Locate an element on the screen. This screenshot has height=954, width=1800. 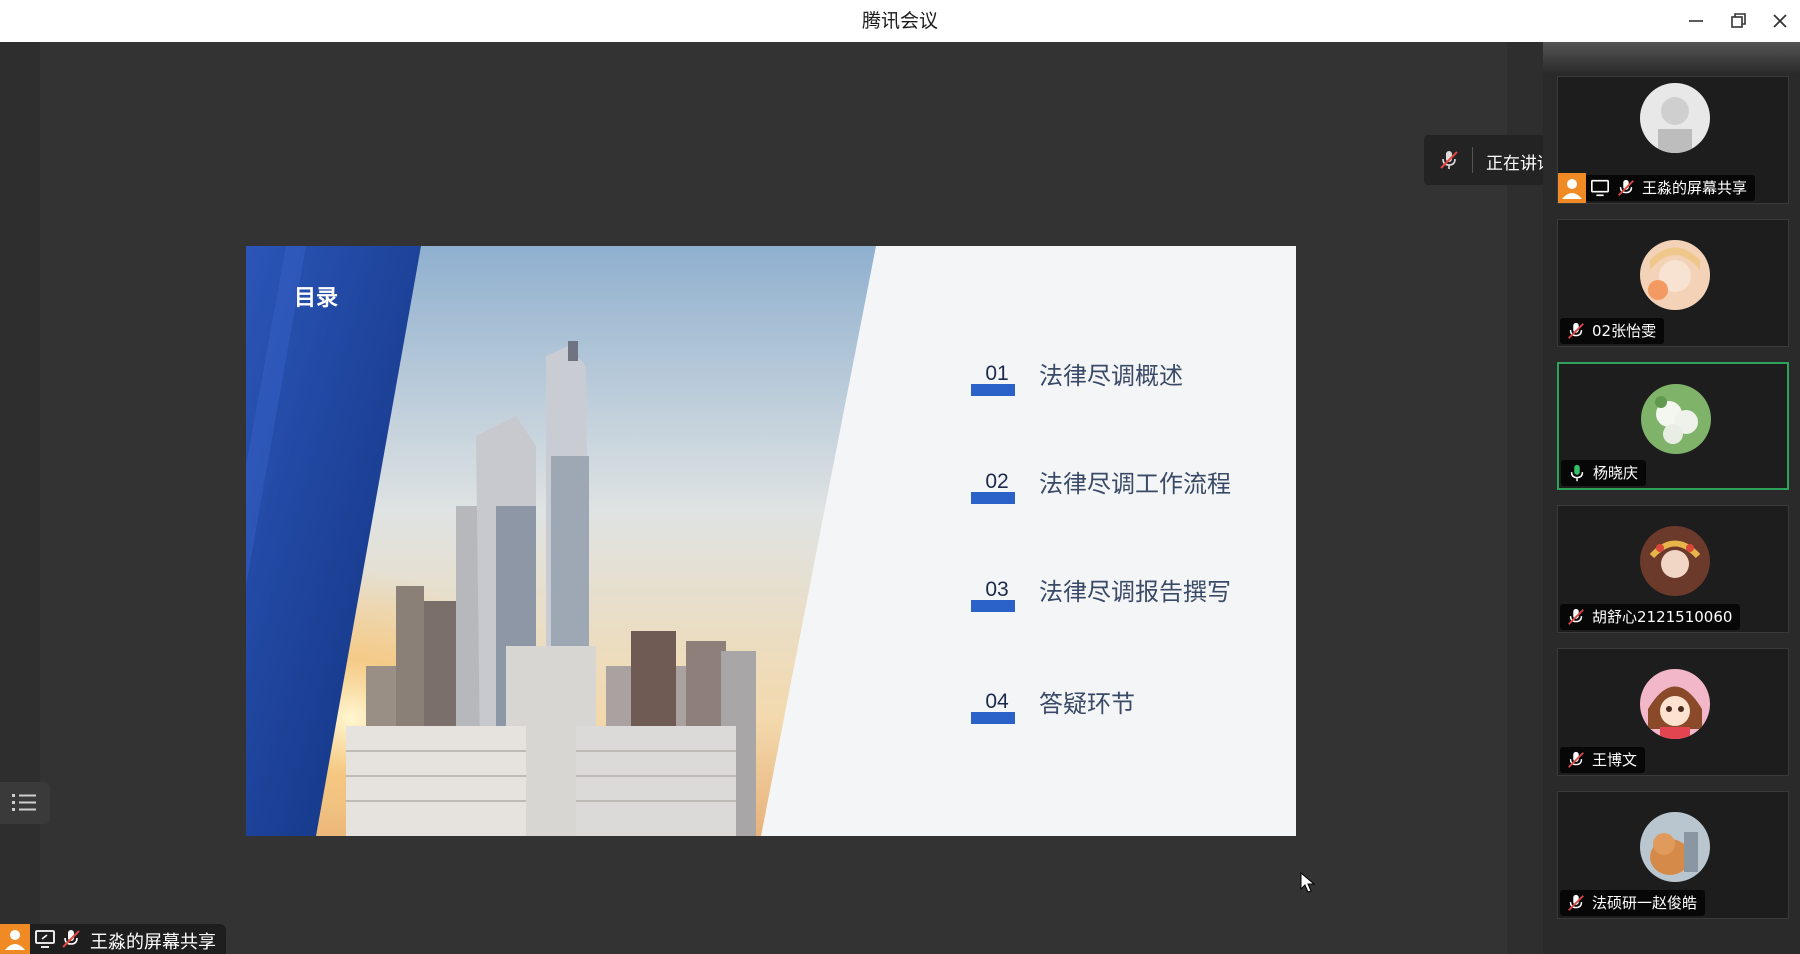
title-bar: 腾讯会议 is located at coordinates (900, 21).